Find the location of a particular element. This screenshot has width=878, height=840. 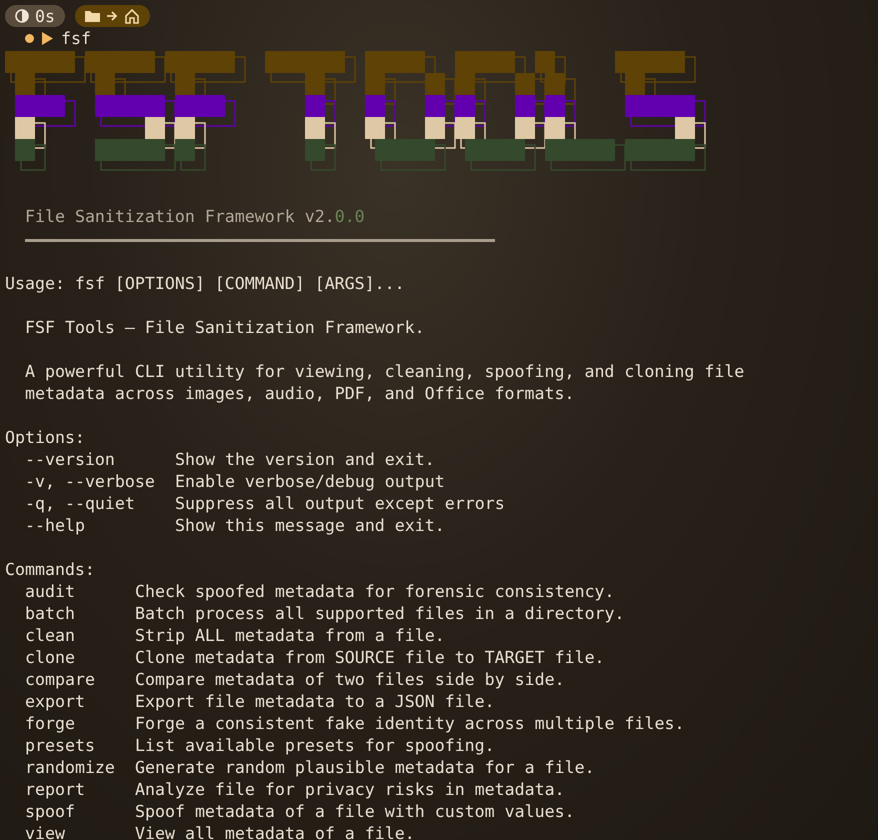

command-name: batch is located at coordinates (50, 614).